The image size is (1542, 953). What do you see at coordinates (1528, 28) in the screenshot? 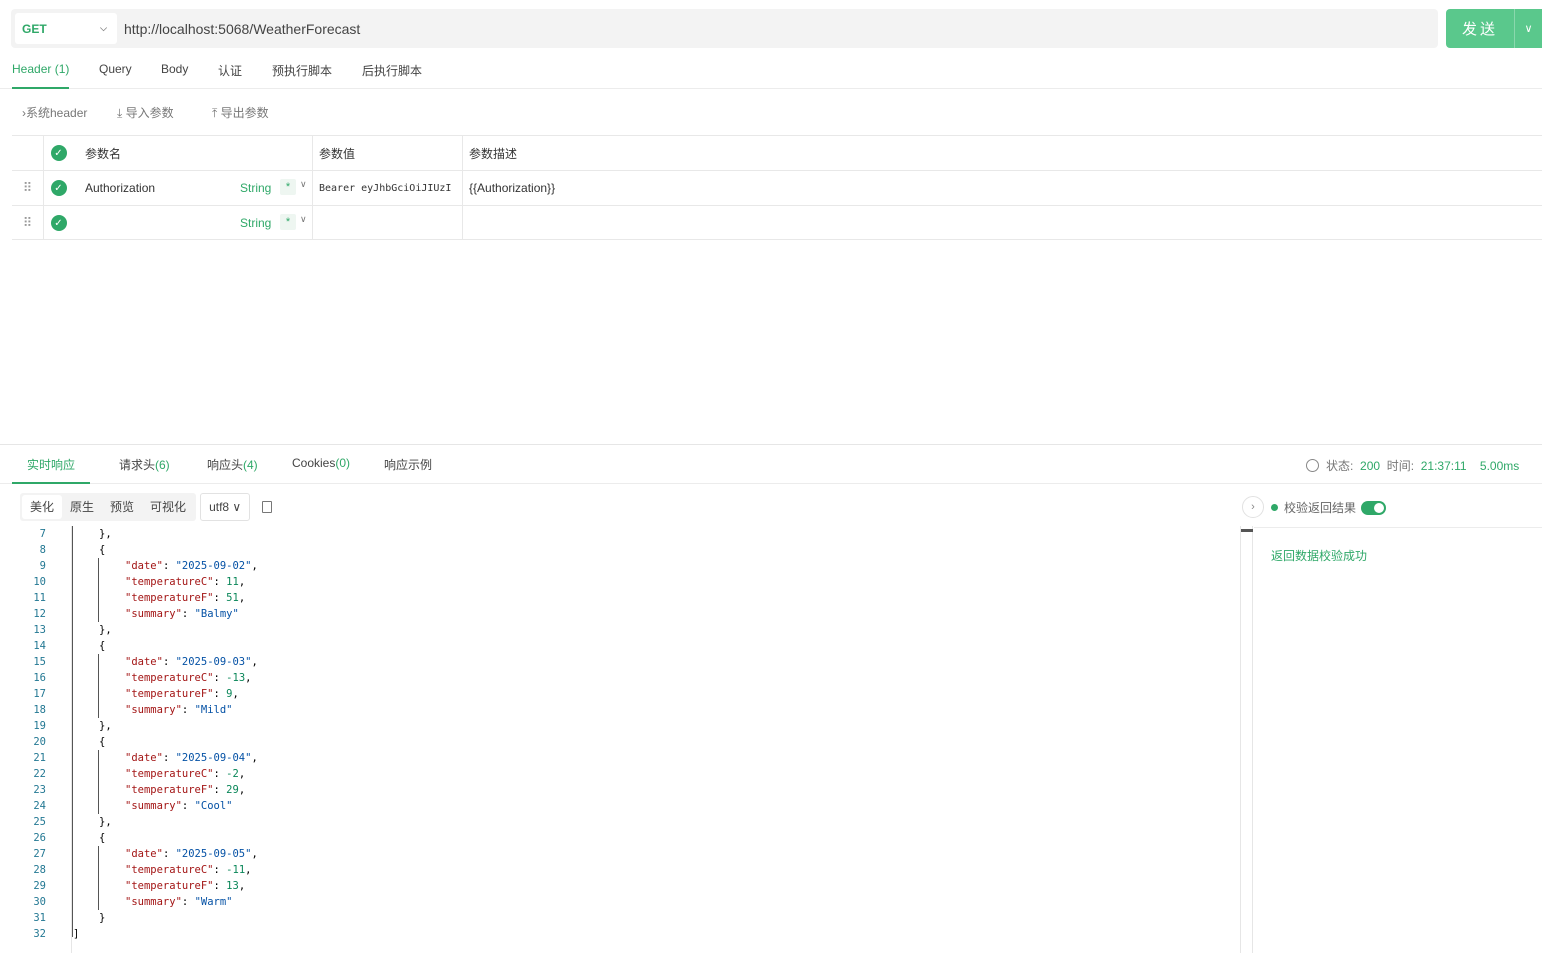
I see `send-dropdown-chevron-icon: ∨` at bounding box center [1528, 28].